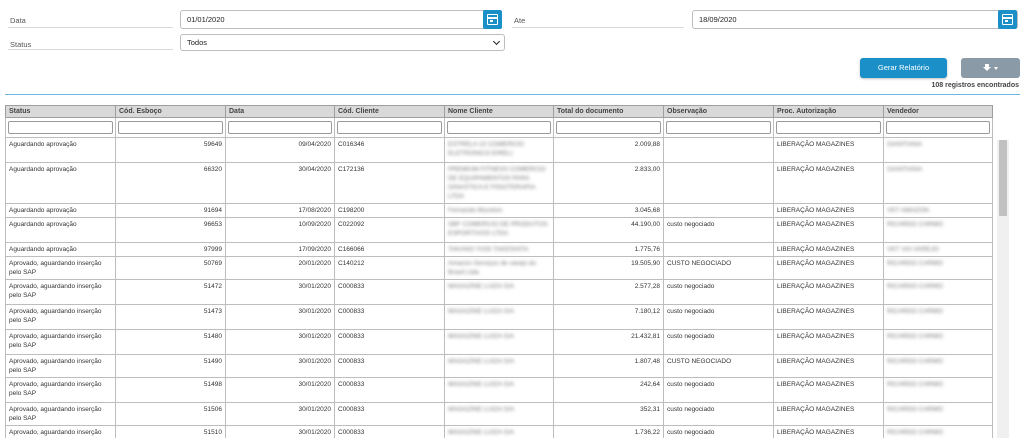 The height and width of the screenshot is (438, 1024). Describe the element at coordinates (608, 150) in the screenshot. I see `row-document-total-cell: 2.009,88` at that location.